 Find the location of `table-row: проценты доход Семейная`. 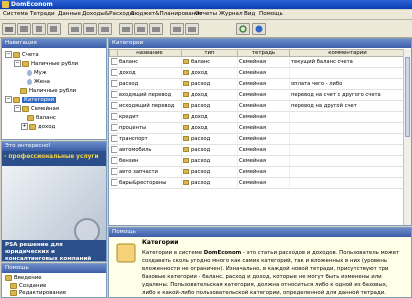

table-row: проценты доход Семейная is located at coordinates (257, 128).